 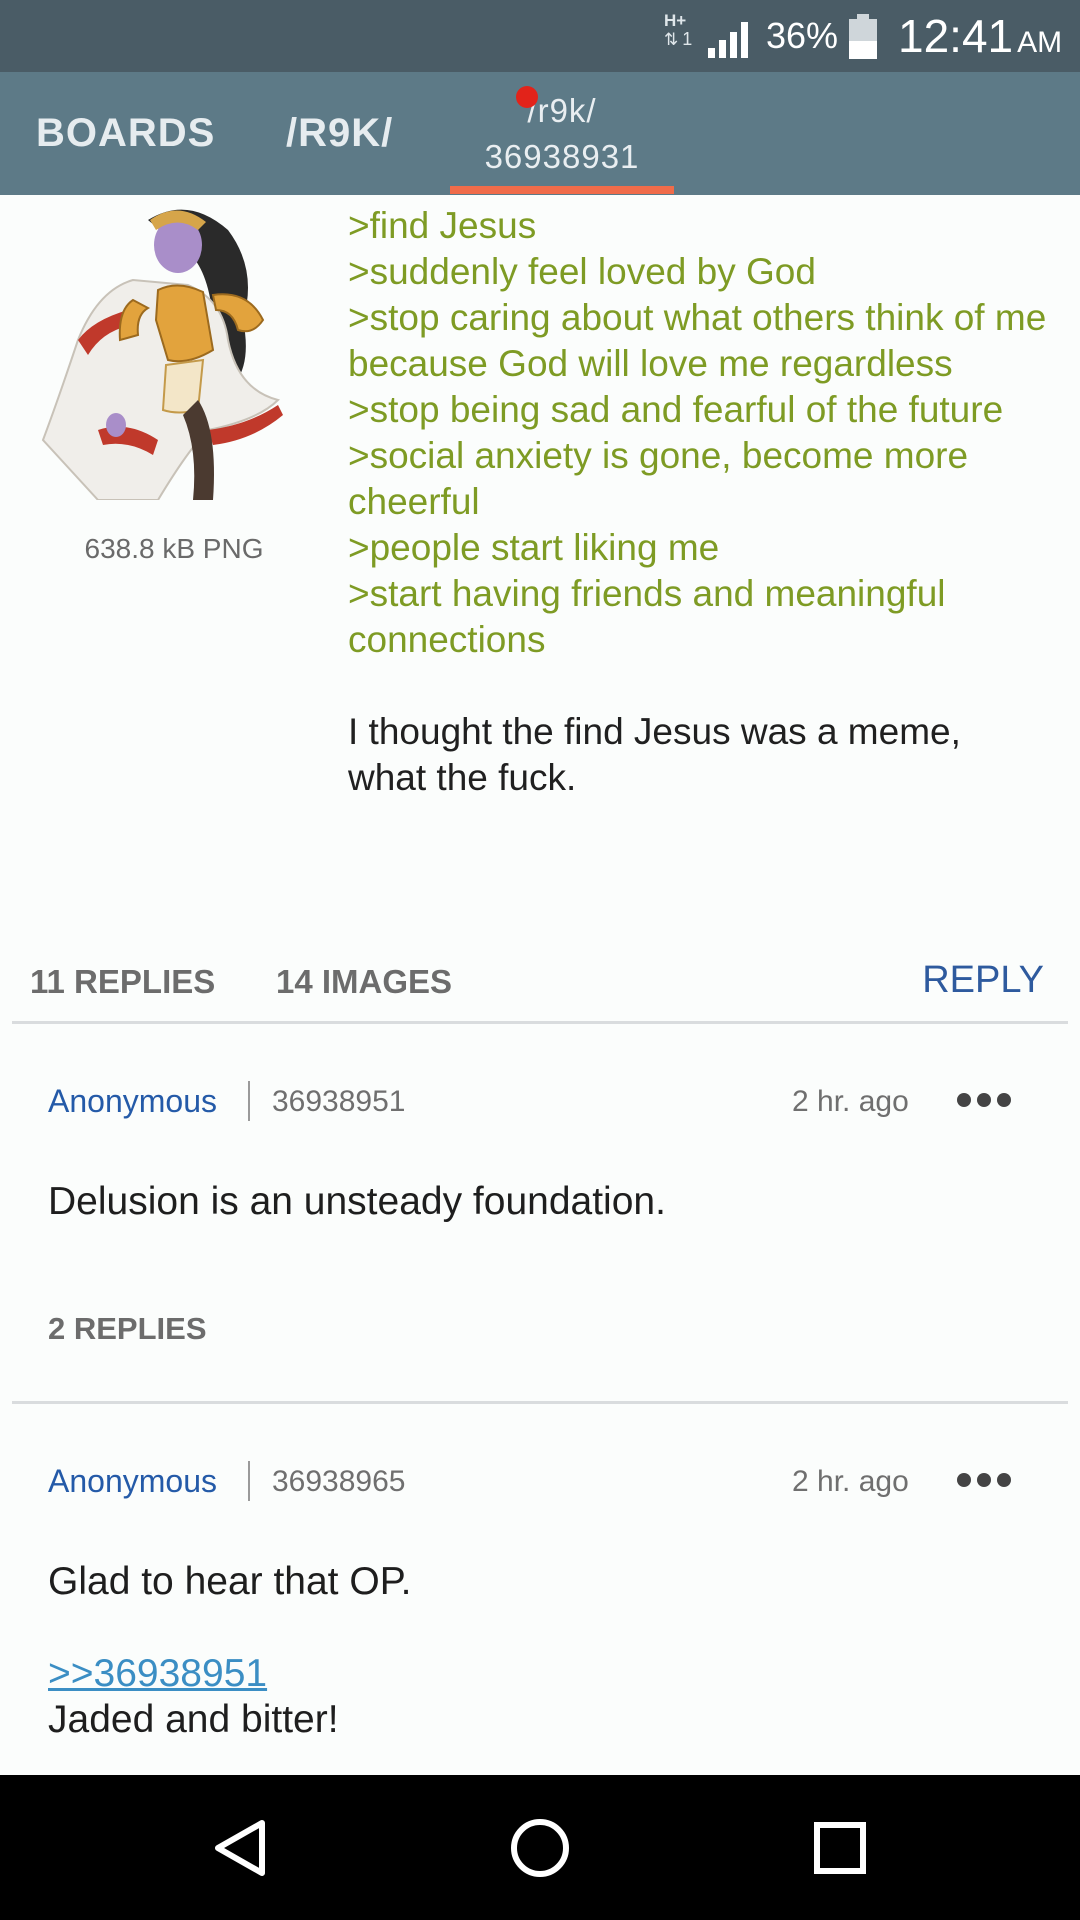 I want to click on sim-slot-label: 1, so click(x=687, y=39).